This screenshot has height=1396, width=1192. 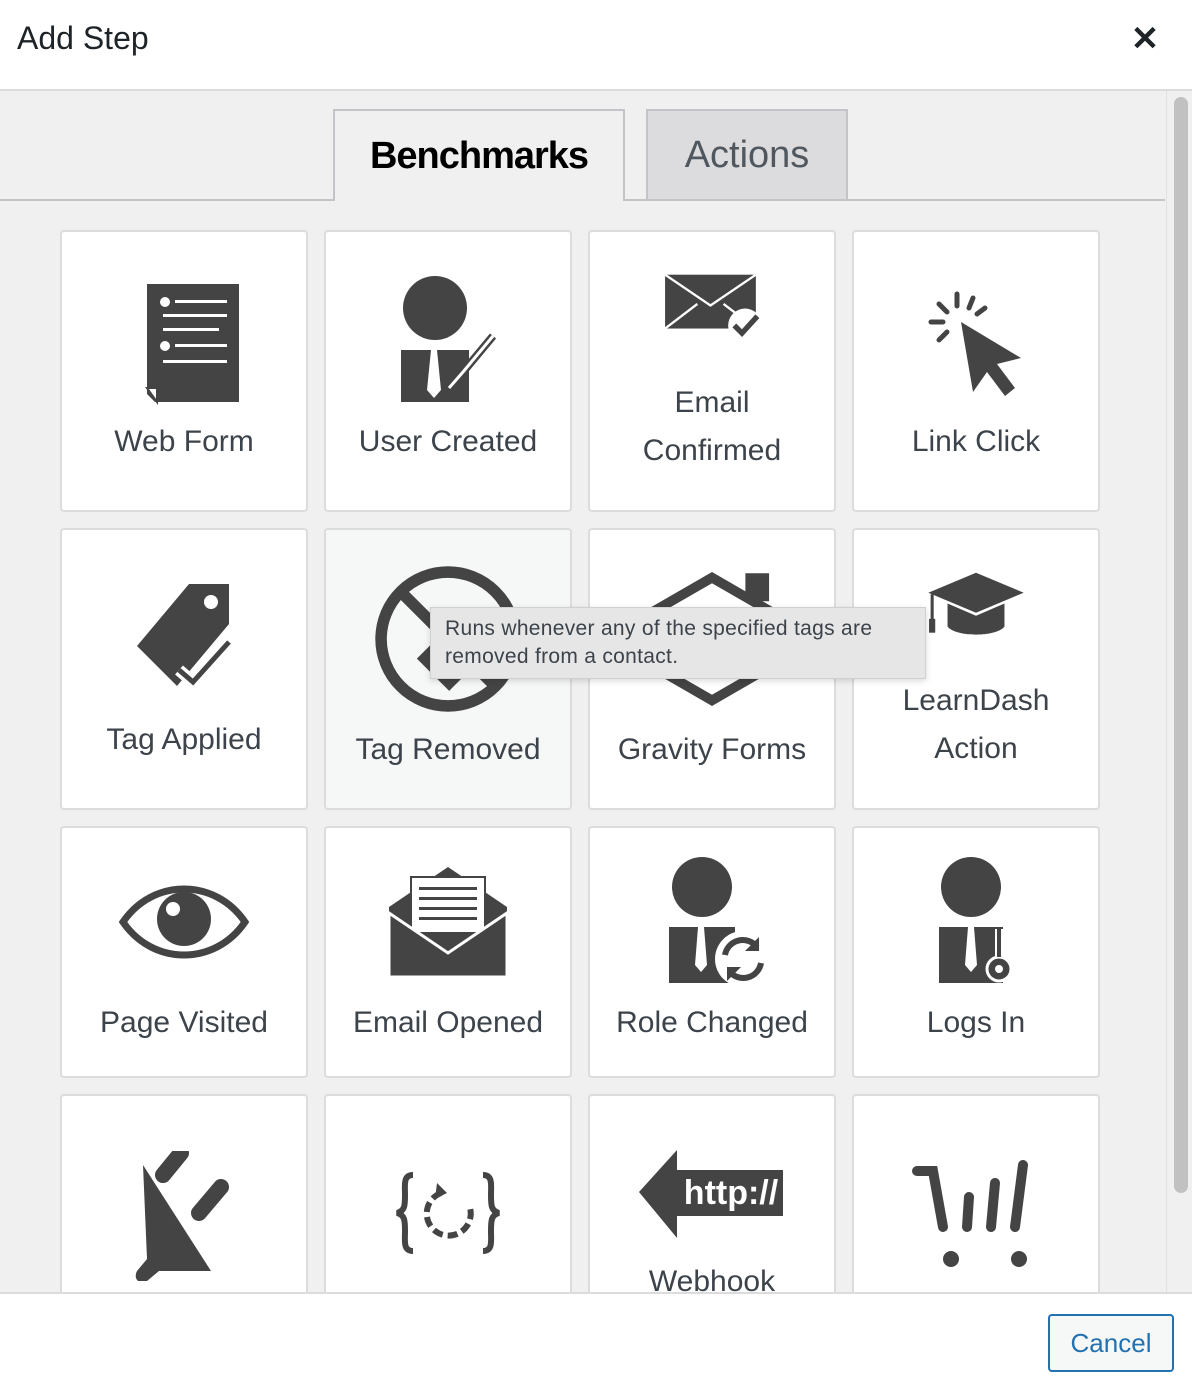 I want to click on scrollbar, so click(x=1179, y=691).